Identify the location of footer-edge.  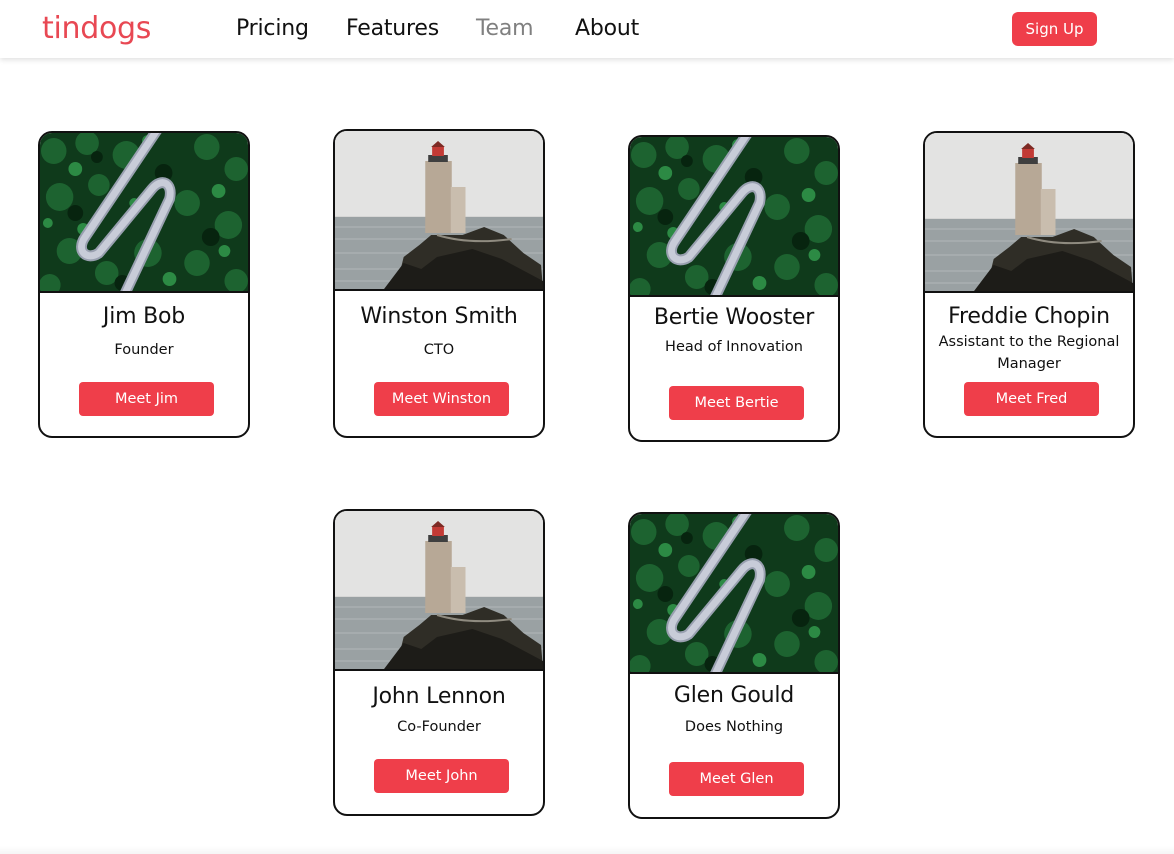
(587, 850).